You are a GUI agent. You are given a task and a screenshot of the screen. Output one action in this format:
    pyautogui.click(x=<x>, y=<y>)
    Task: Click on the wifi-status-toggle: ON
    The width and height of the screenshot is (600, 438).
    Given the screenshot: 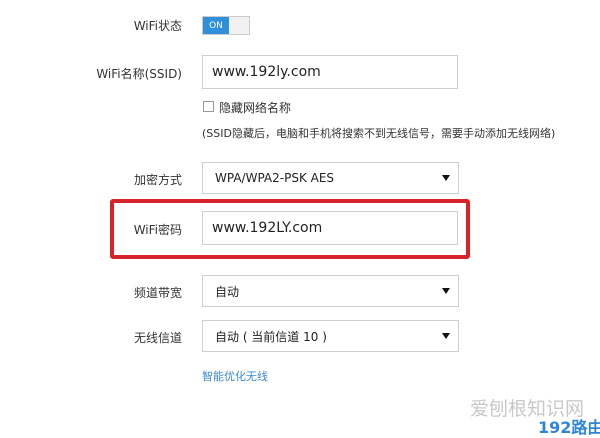 What is the action you would take?
    pyautogui.click(x=226, y=25)
    